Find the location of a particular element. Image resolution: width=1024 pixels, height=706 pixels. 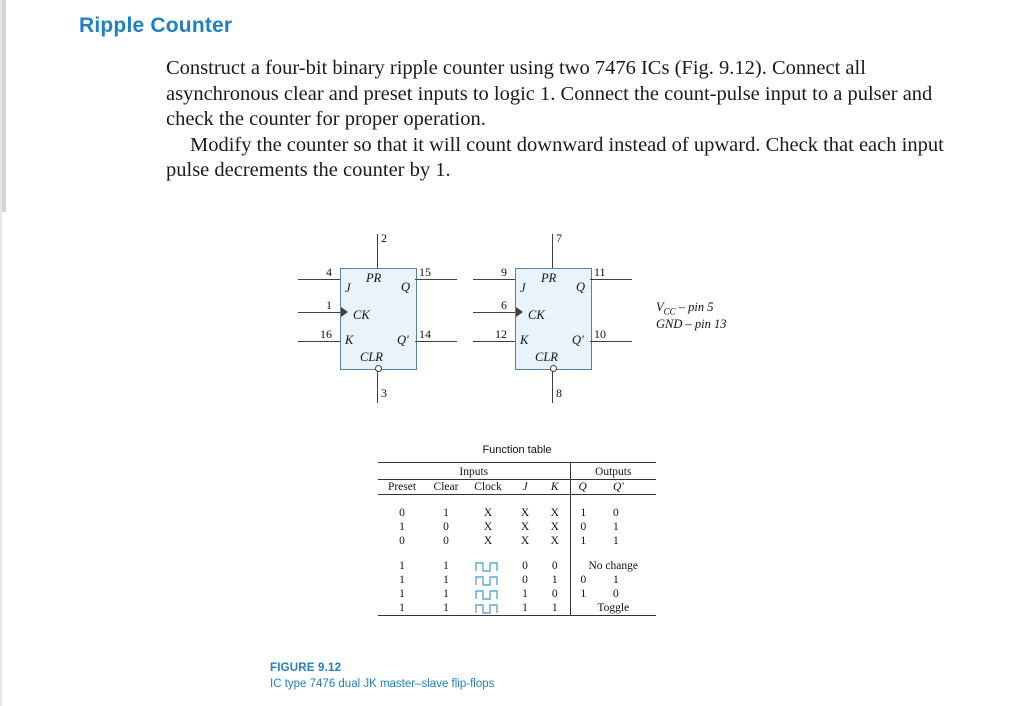

ff1-j-input-wire is located at coordinates (319, 279).